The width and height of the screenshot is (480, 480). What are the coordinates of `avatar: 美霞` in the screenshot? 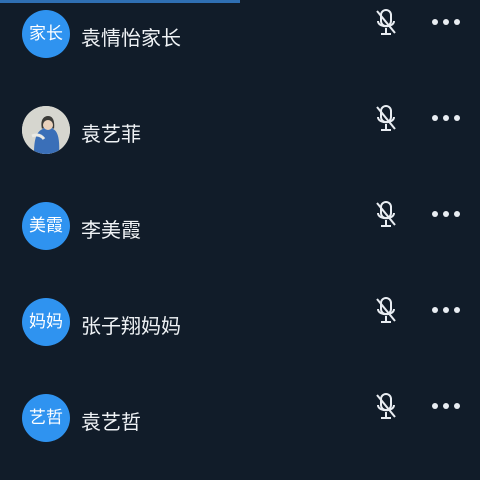 It's located at (46, 226).